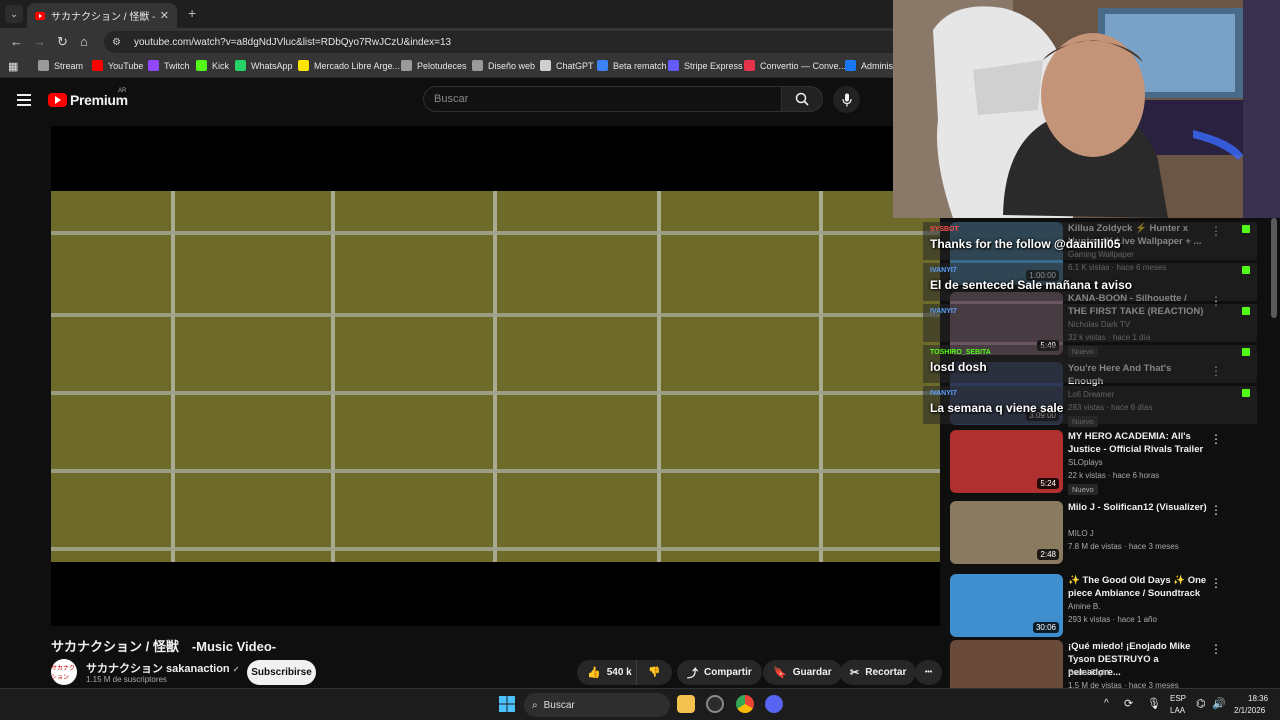 Image resolution: width=1280 pixels, height=720 pixels. What do you see at coordinates (102, 15) in the screenshot?
I see `browser-tab-active: サカナクション / 怪獣 -Music Vid ✕` at bounding box center [102, 15].